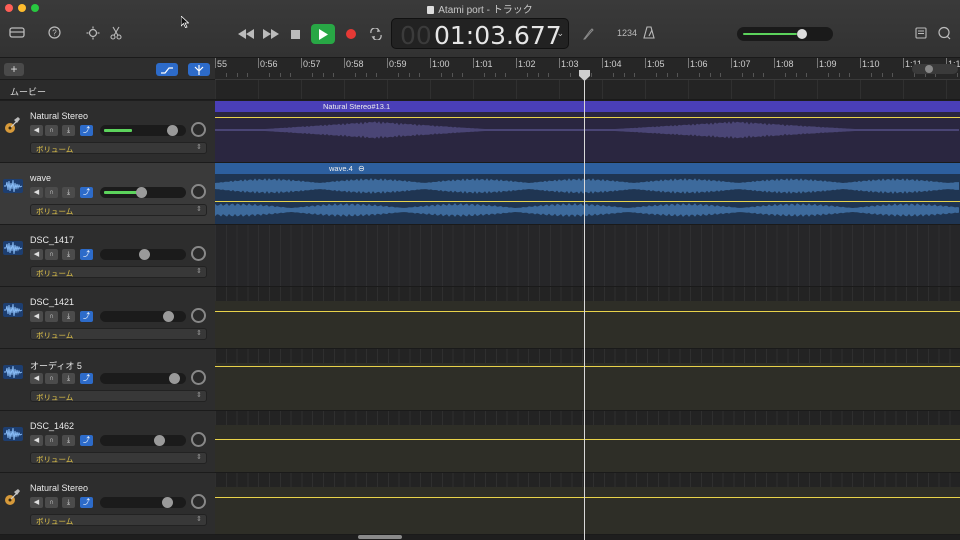 The image size is (960, 540). What do you see at coordinates (802, 34) in the screenshot?
I see `master-volume-knob` at bounding box center [802, 34].